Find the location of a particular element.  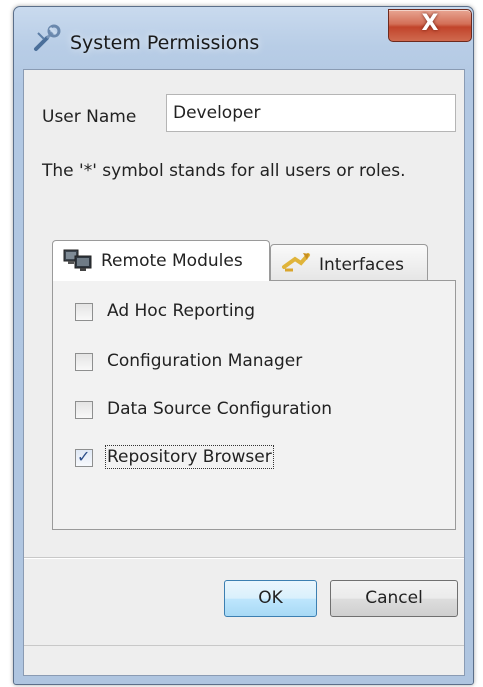

tab-remote-modules: Remote Modules is located at coordinates (161, 260).